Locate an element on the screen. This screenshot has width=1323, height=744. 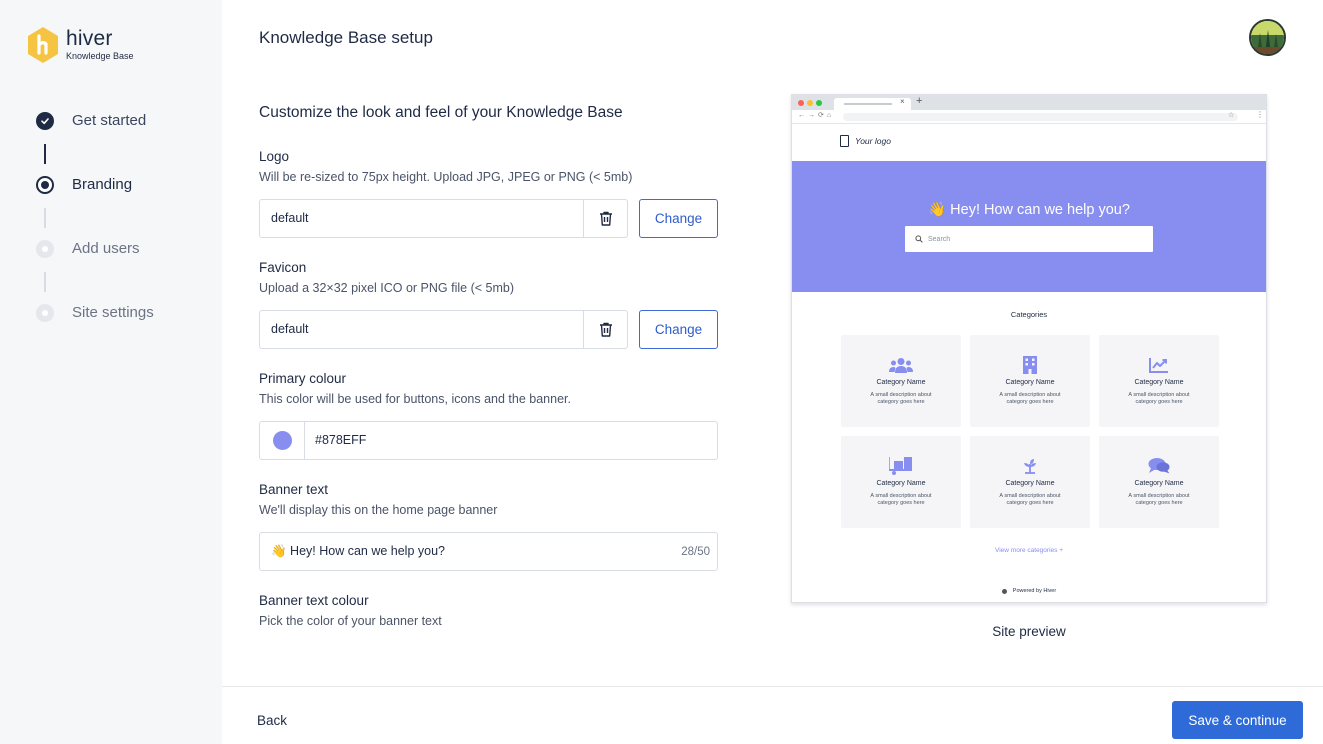
step-label: Add users is located at coordinates (106, 248).